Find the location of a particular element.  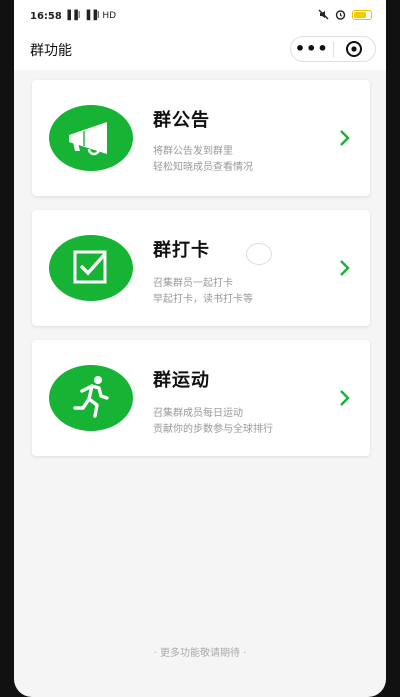

checkbox-icon is located at coordinates (91, 268).